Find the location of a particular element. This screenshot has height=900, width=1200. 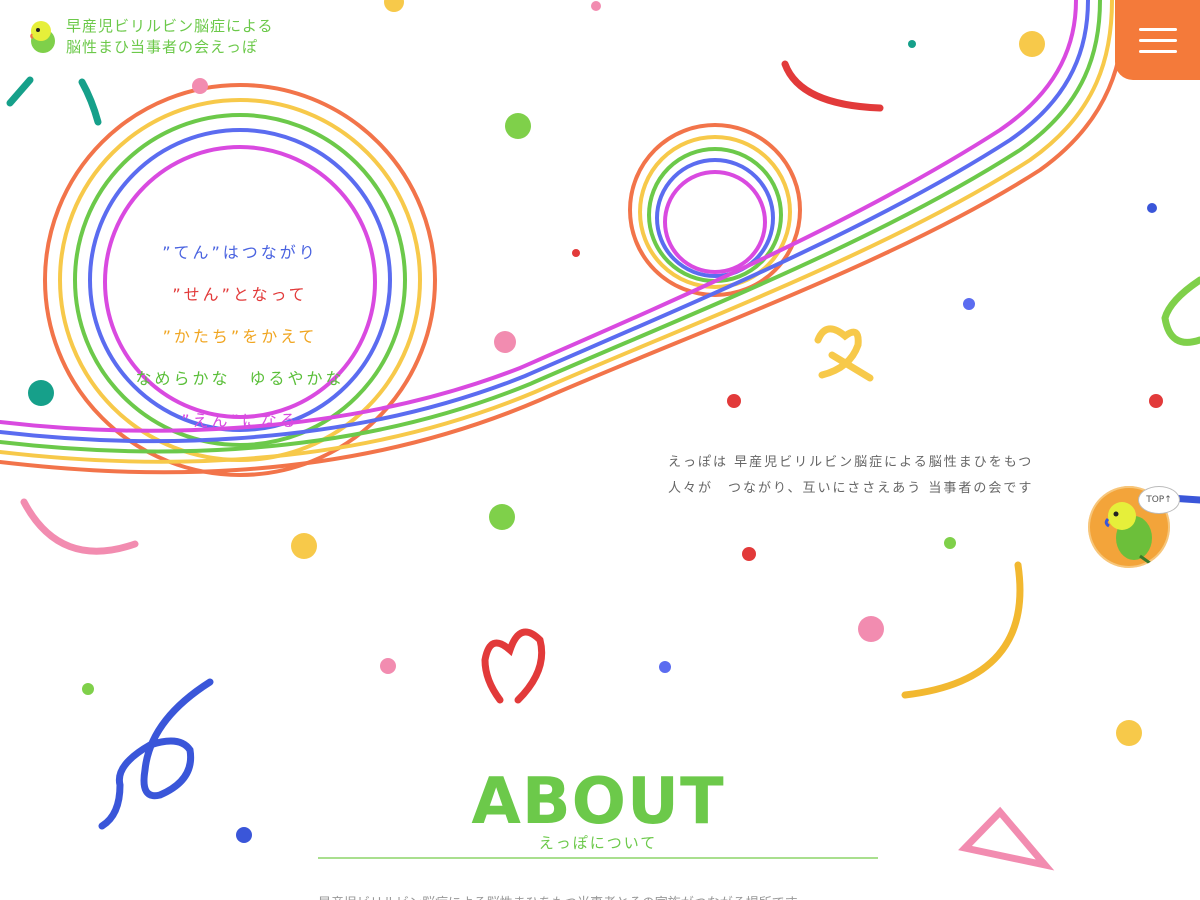

site-logo: 早産児ビリルビン脳症による 脳性まひ当事者の会えっぽ is located at coordinates (151, 37).